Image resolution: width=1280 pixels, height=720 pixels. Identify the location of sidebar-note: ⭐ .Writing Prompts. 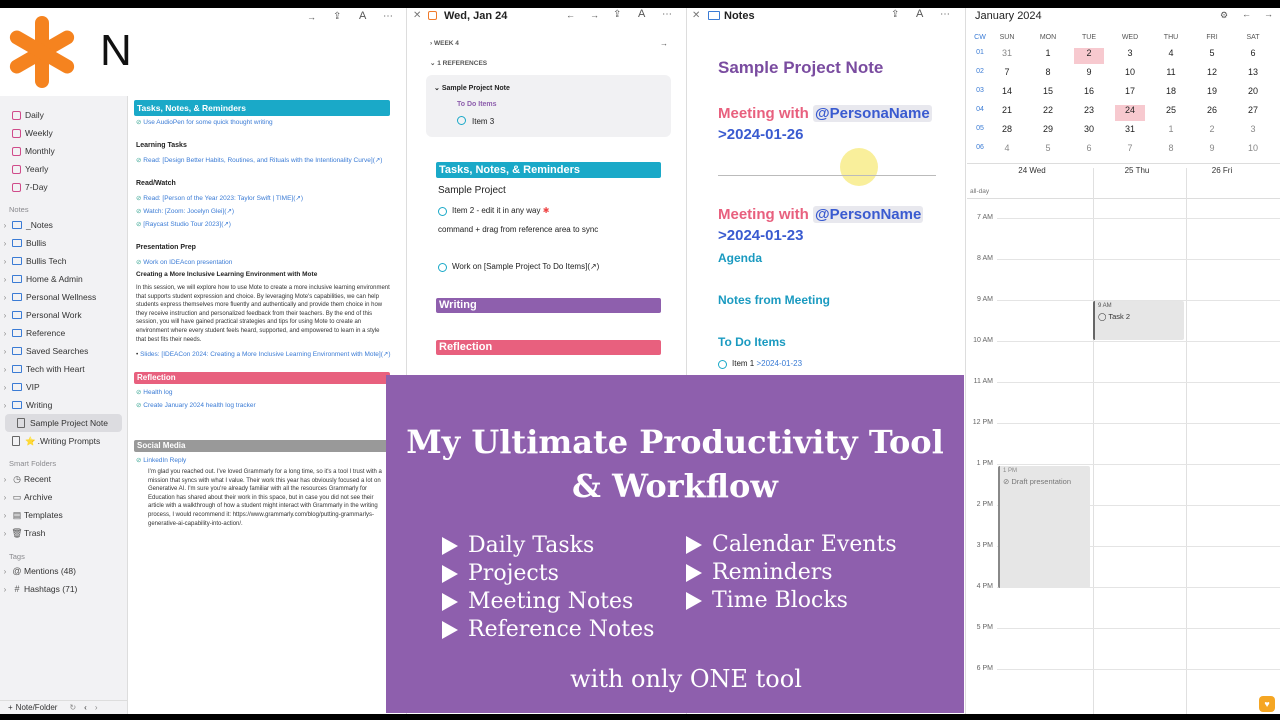
(64, 441).